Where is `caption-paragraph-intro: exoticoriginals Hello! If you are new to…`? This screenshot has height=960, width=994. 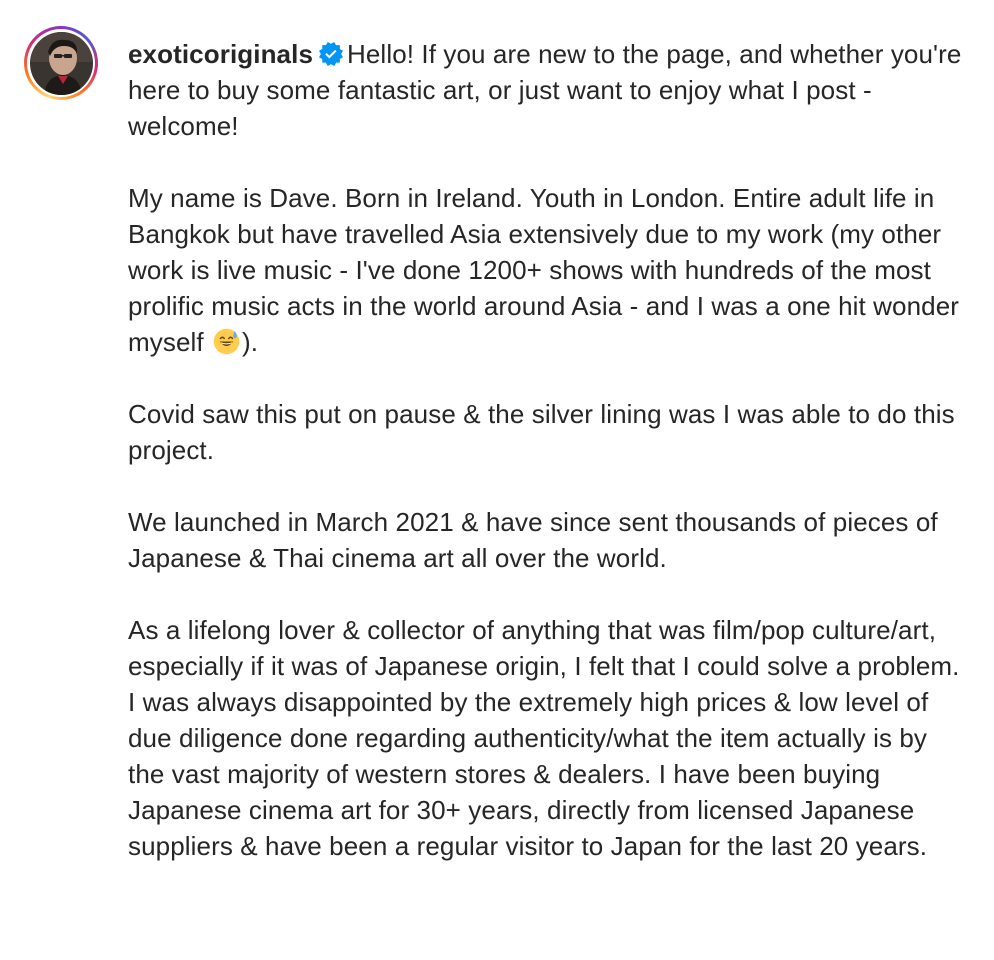 caption-paragraph-intro: exoticoriginals Hello! If you are new to… is located at coordinates (548, 90).